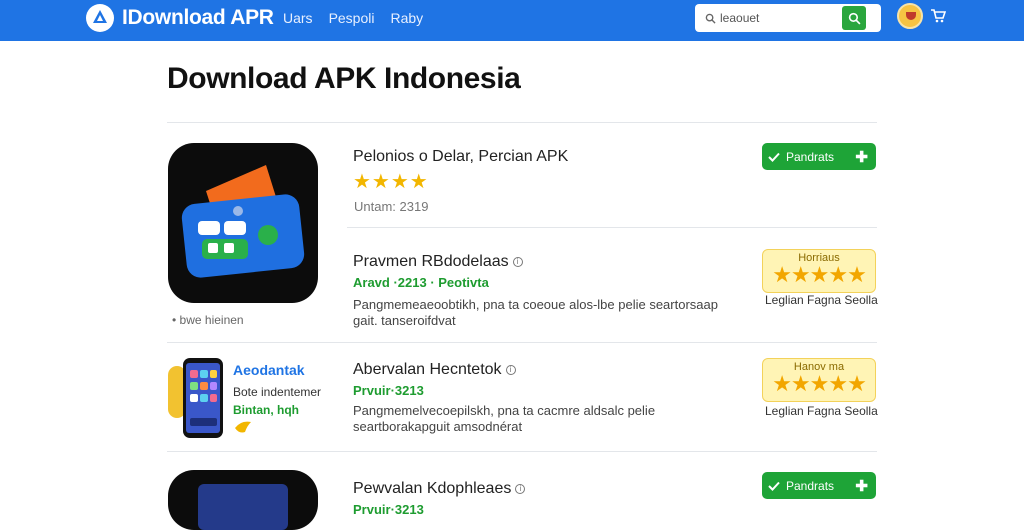 The width and height of the screenshot is (1024, 530). I want to click on download-button-2: Pandrats ✚, so click(819, 485).